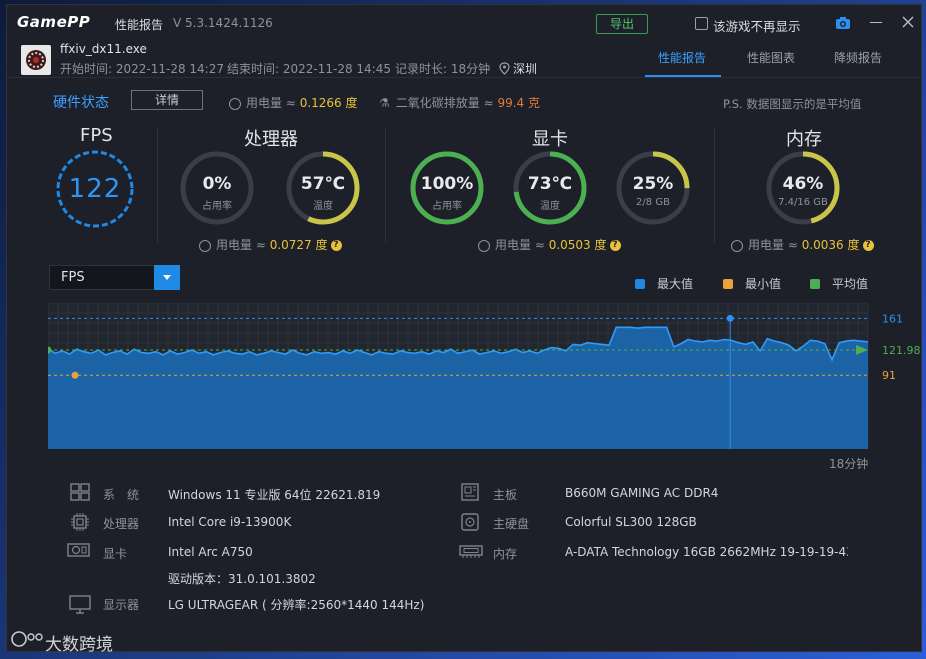 The height and width of the screenshot is (659, 926). What do you see at coordinates (80, 524) in the screenshot?
I see `cpu-icon` at bounding box center [80, 524].